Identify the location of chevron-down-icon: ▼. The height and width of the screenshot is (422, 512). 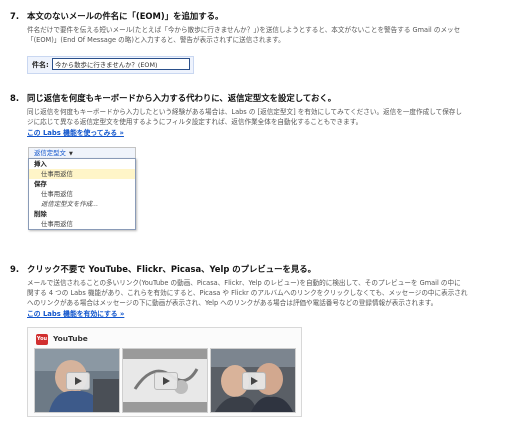
(70, 154).